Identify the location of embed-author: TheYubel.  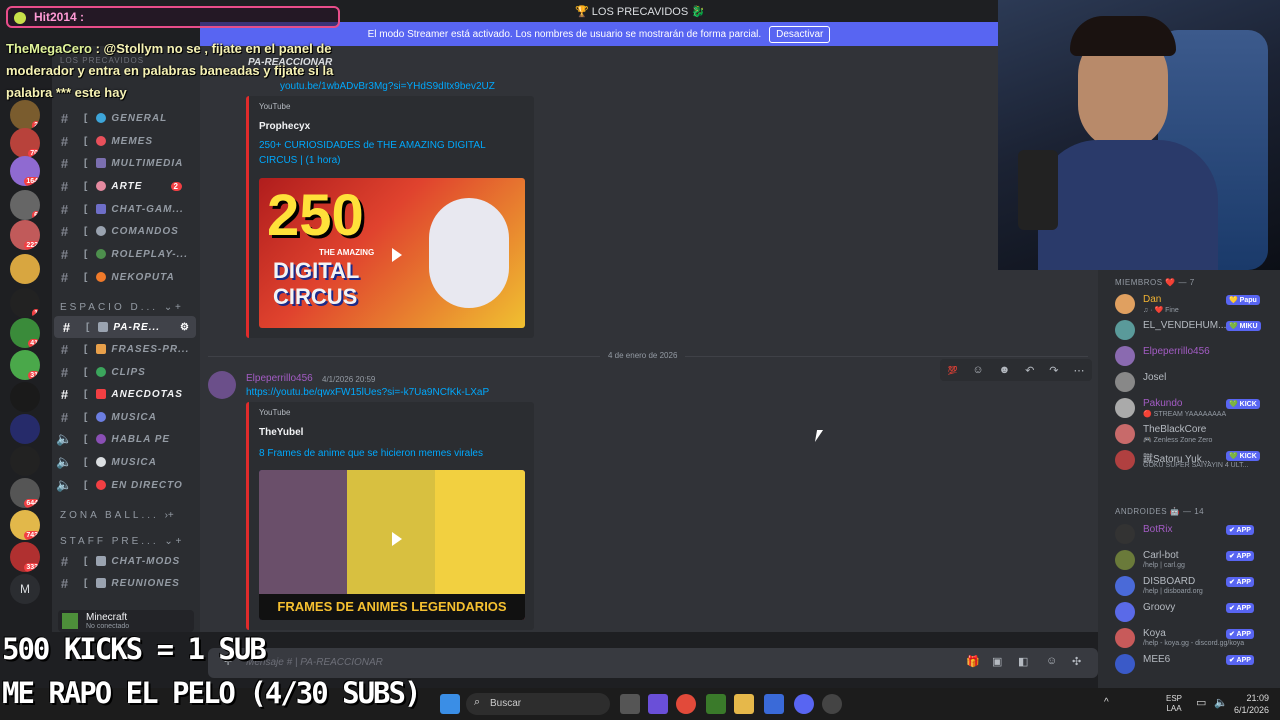
(281, 432).